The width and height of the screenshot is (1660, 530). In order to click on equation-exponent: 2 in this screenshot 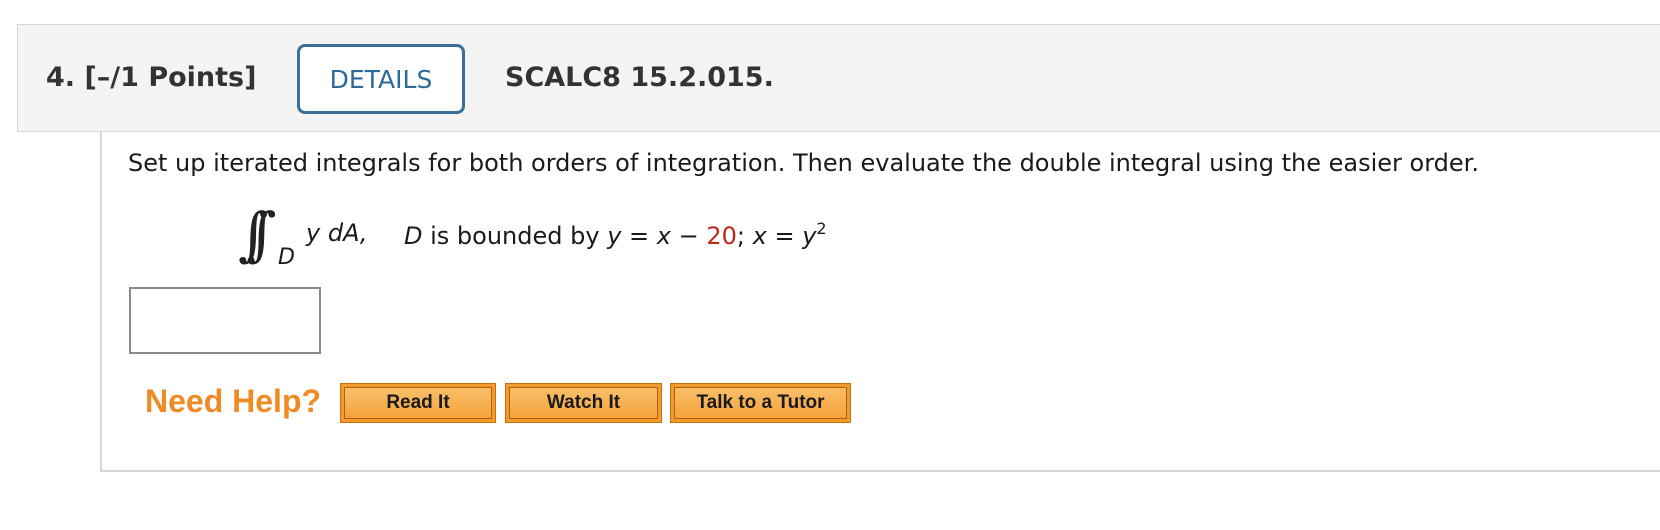, I will do `click(821, 228)`.